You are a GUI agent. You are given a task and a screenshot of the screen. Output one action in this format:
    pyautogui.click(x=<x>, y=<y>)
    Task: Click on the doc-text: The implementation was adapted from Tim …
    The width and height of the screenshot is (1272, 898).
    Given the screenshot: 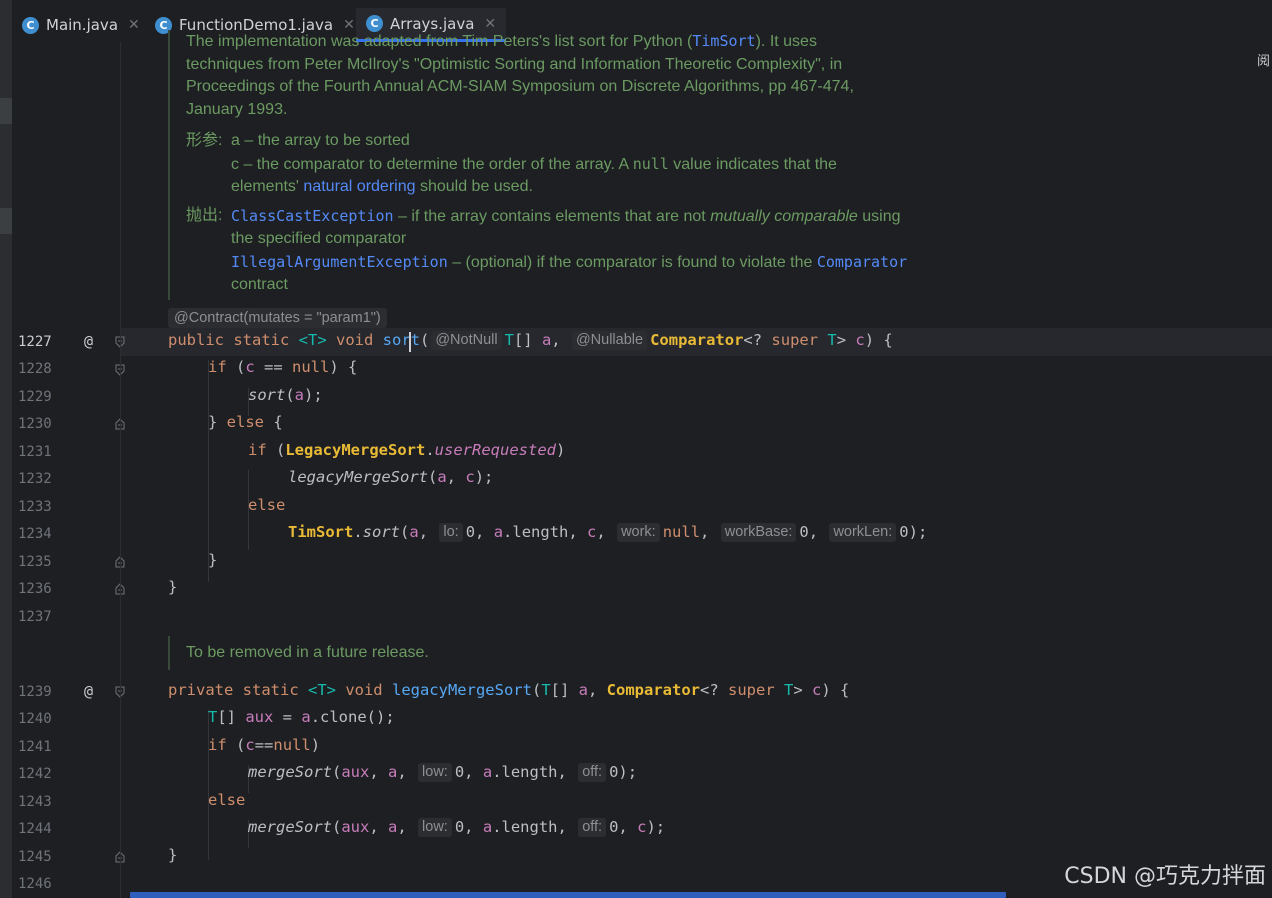 What is the action you would take?
    pyautogui.click(x=501, y=41)
    